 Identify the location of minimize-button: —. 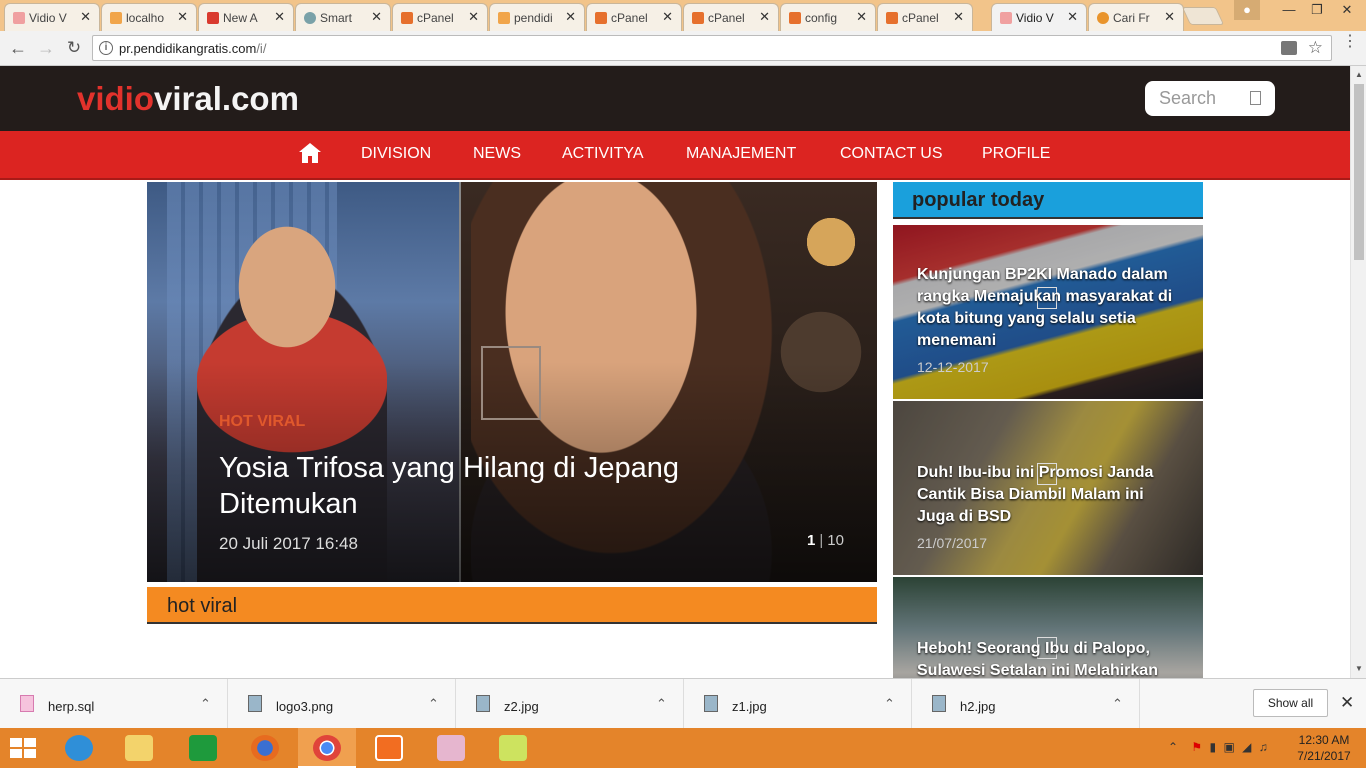
(1289, 10).